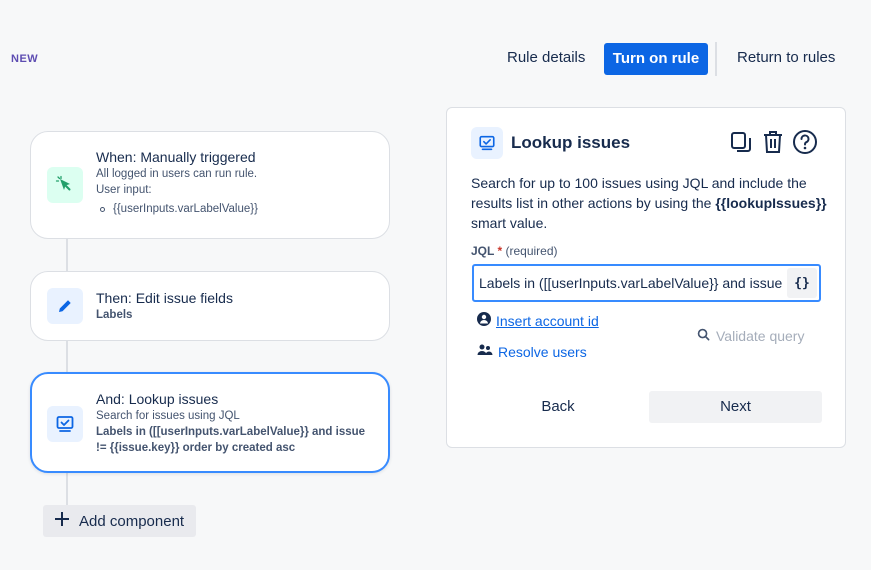  What do you see at coordinates (558, 407) in the screenshot?
I see `back-button: Back` at bounding box center [558, 407].